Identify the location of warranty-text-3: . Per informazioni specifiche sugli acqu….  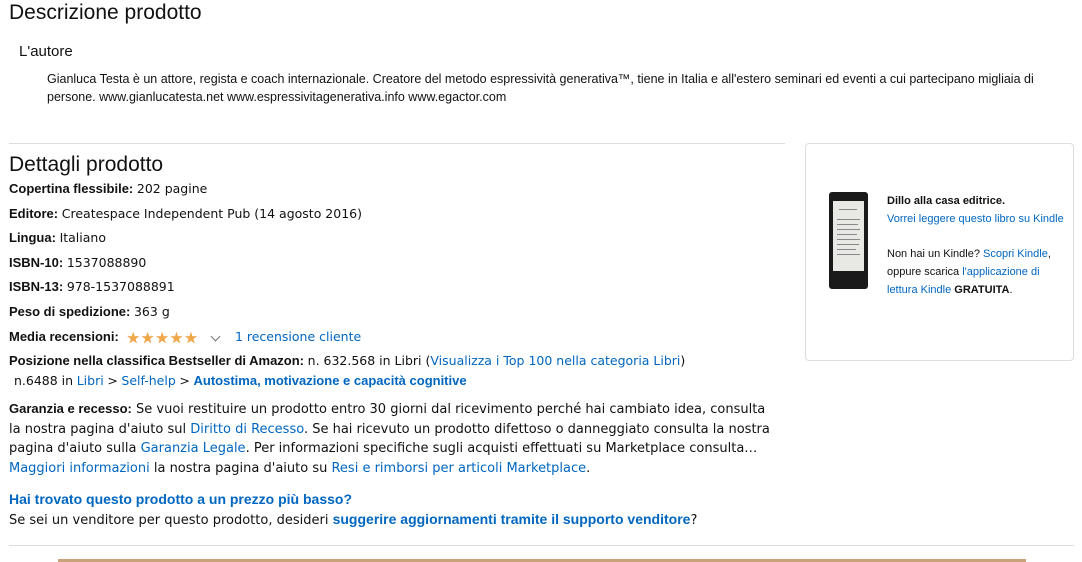
(501, 448).